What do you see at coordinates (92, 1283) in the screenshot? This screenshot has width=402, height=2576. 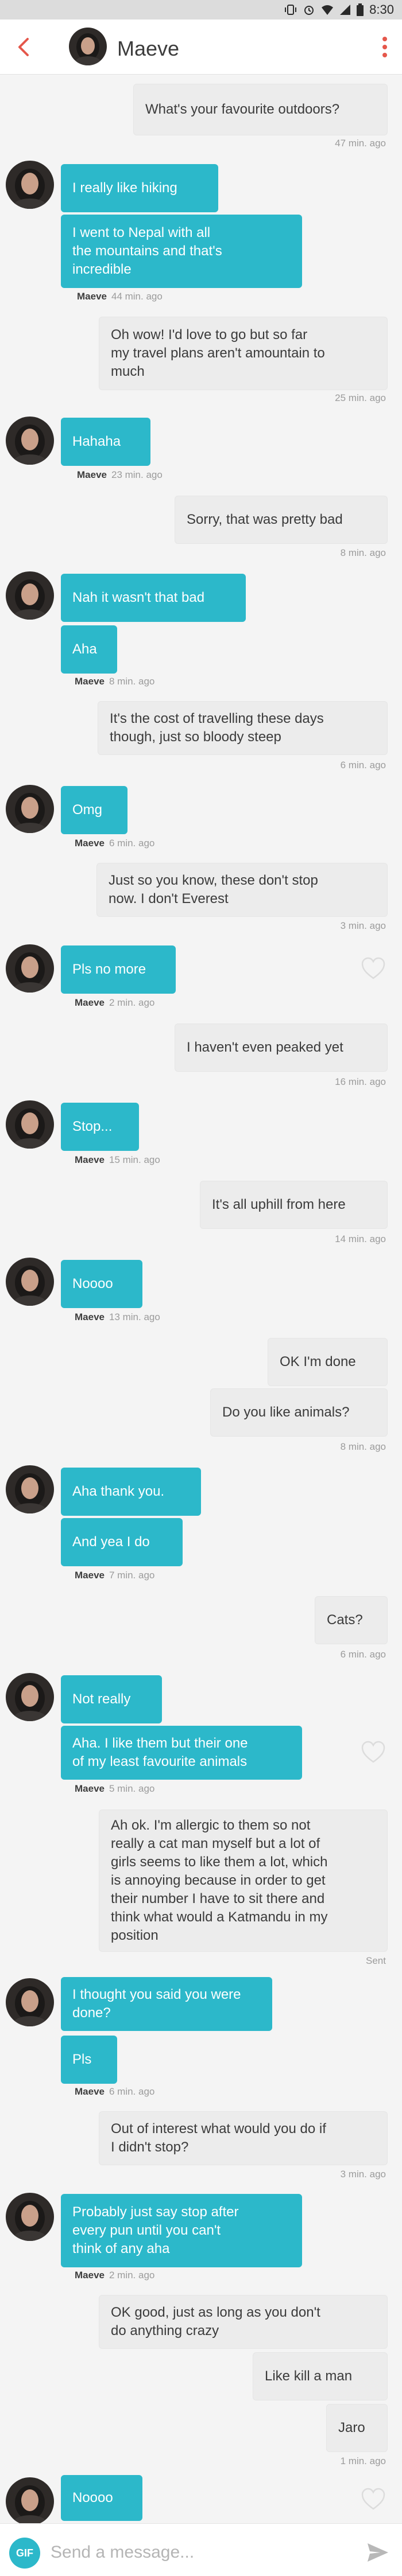 I see `message-text: Noooo` at bounding box center [92, 1283].